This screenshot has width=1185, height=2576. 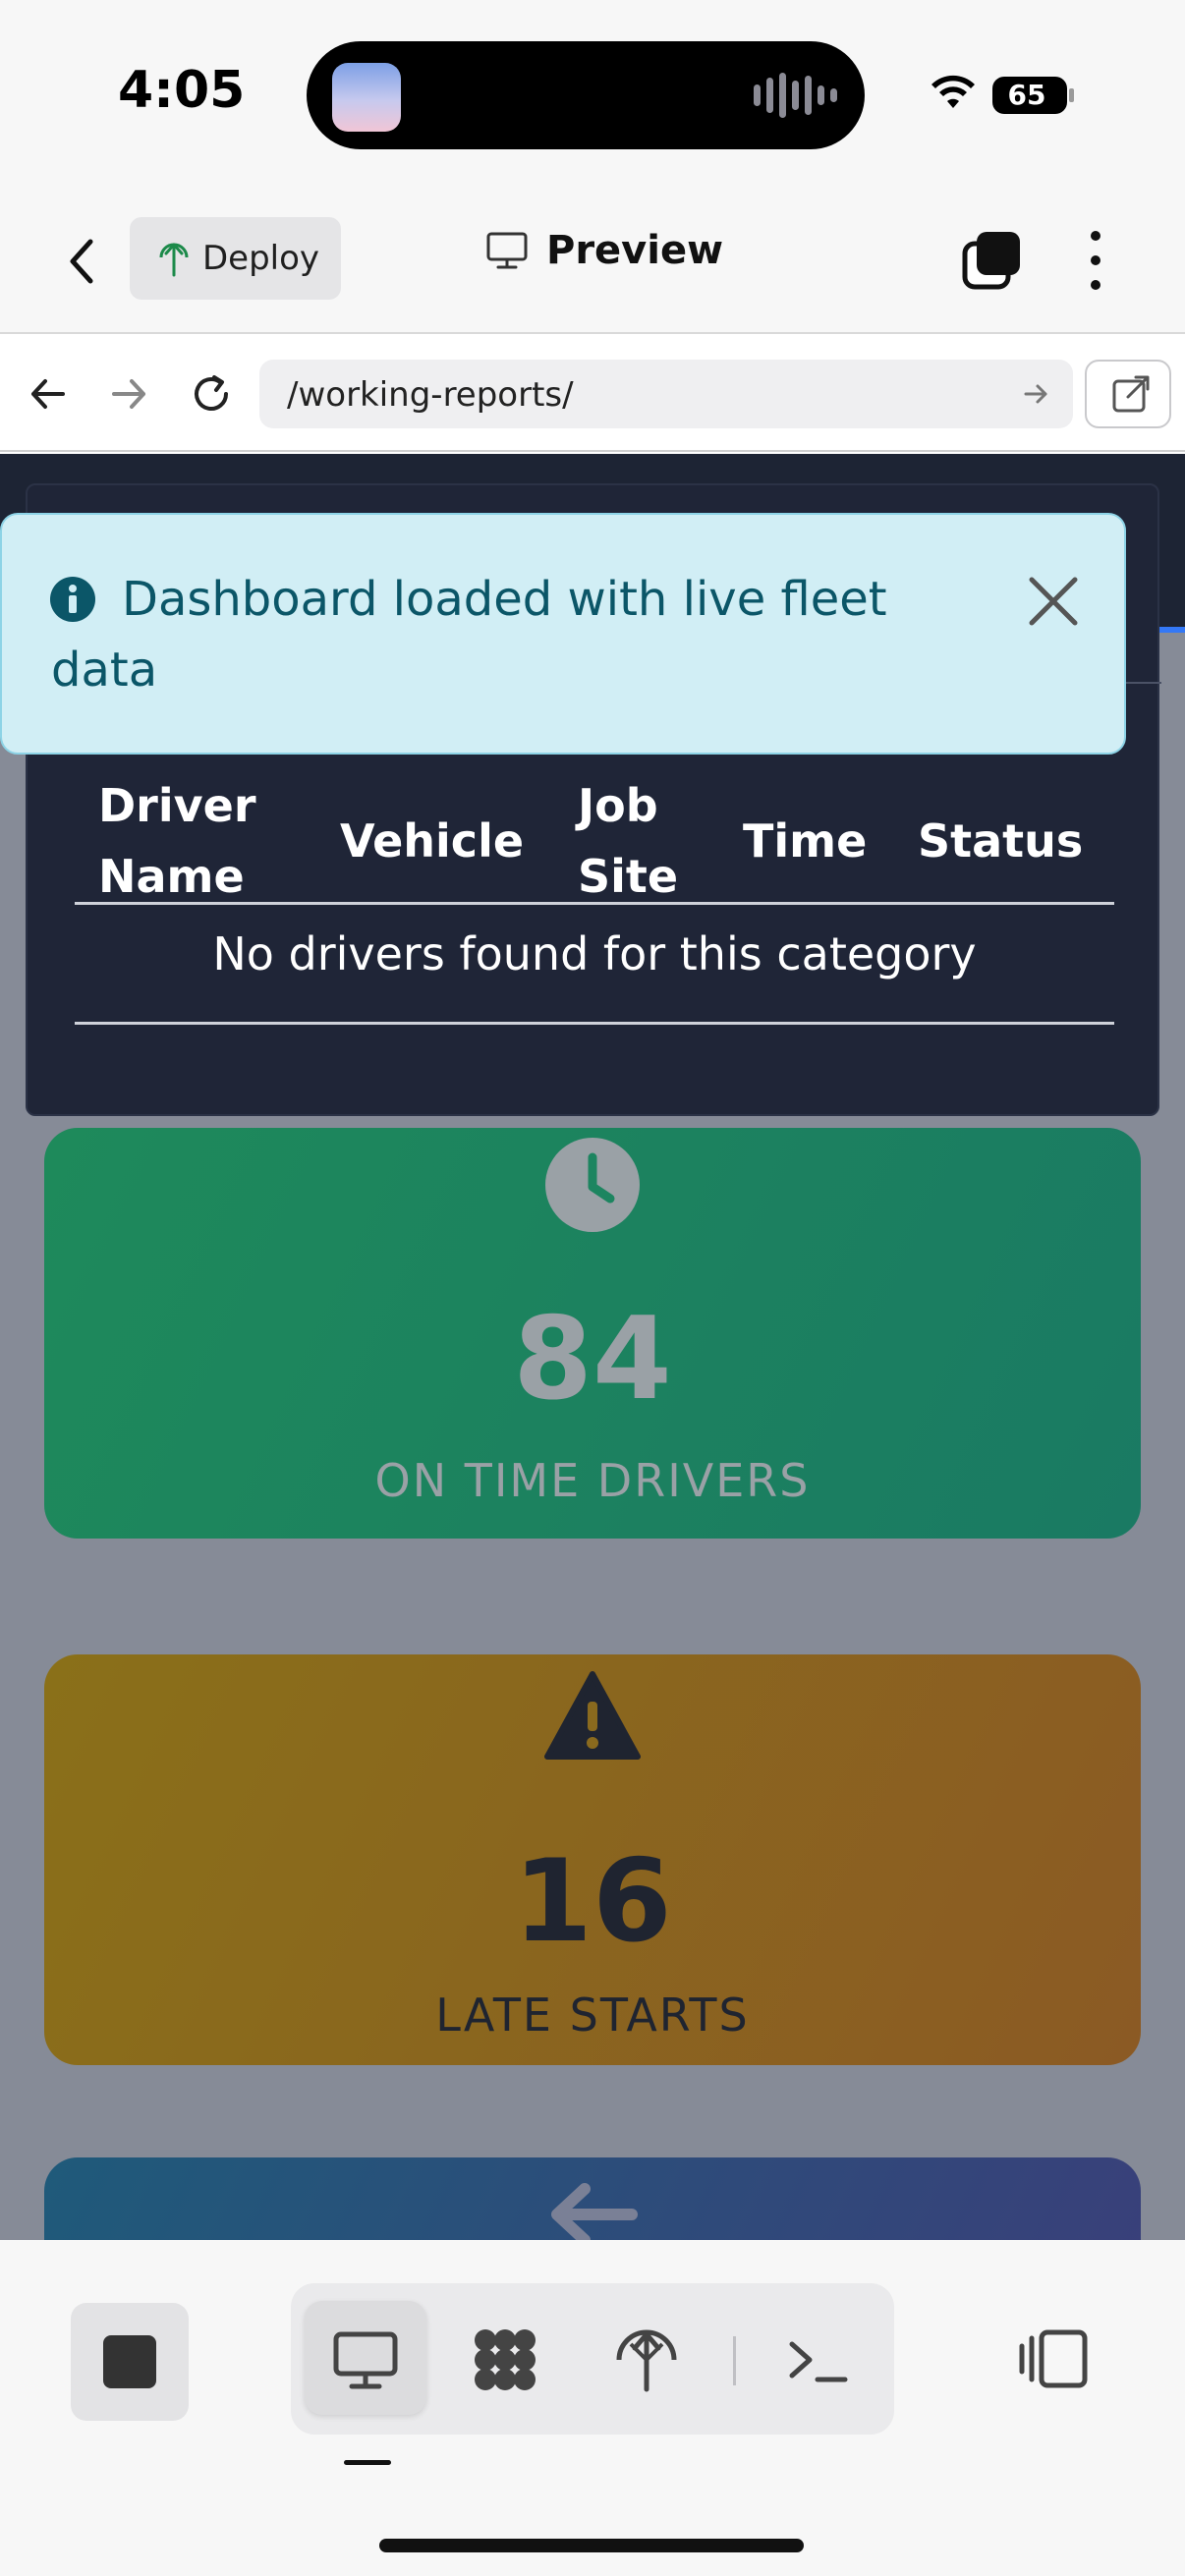 I want to click on deploy-button: Deploy, so click(x=236, y=258).